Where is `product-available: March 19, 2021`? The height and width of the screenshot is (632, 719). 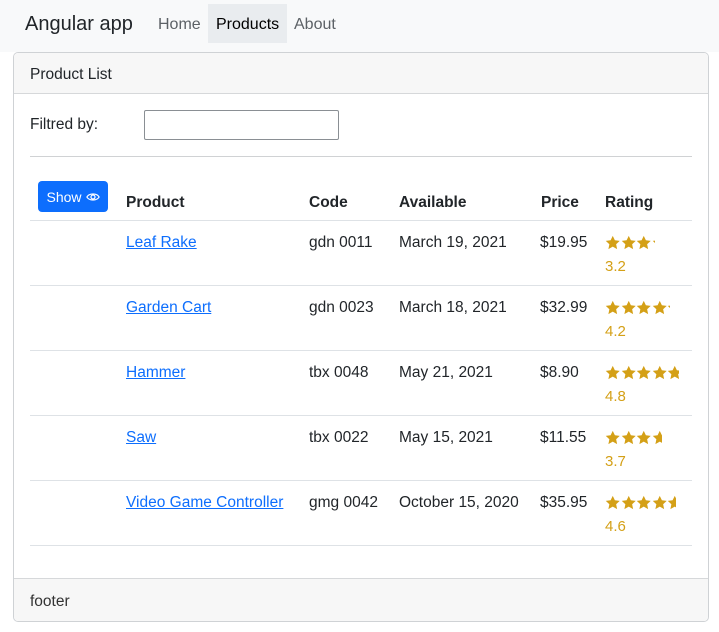
product-available: March 19, 2021 is located at coordinates (453, 242).